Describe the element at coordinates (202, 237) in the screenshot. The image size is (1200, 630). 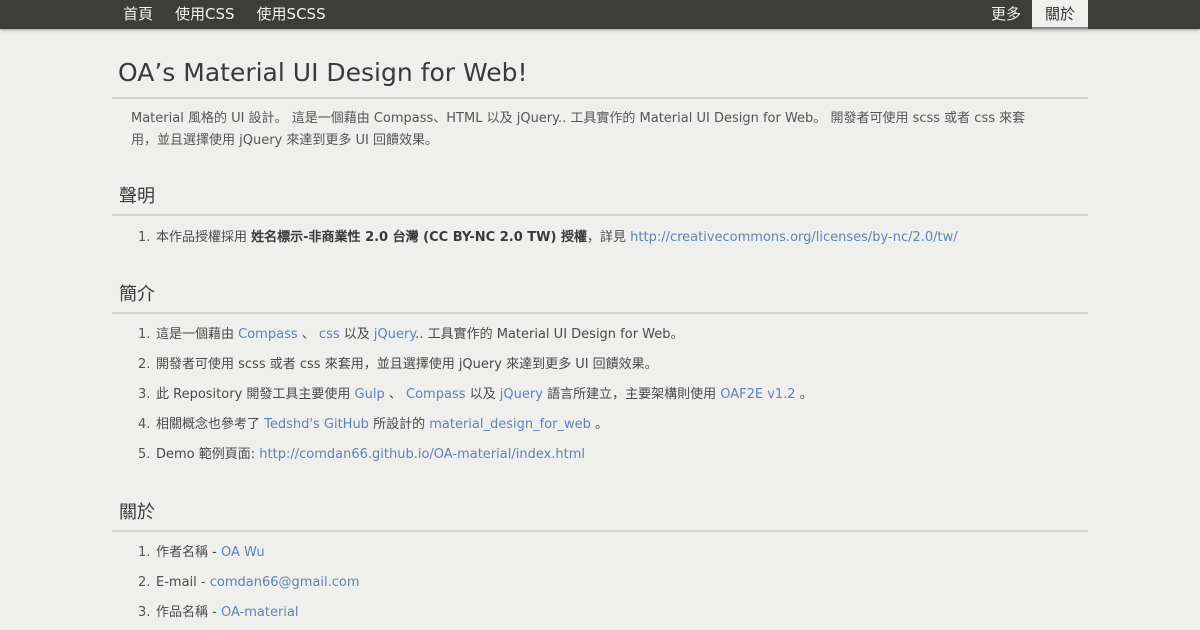
I see `item-text: 本作品授權採用` at that location.